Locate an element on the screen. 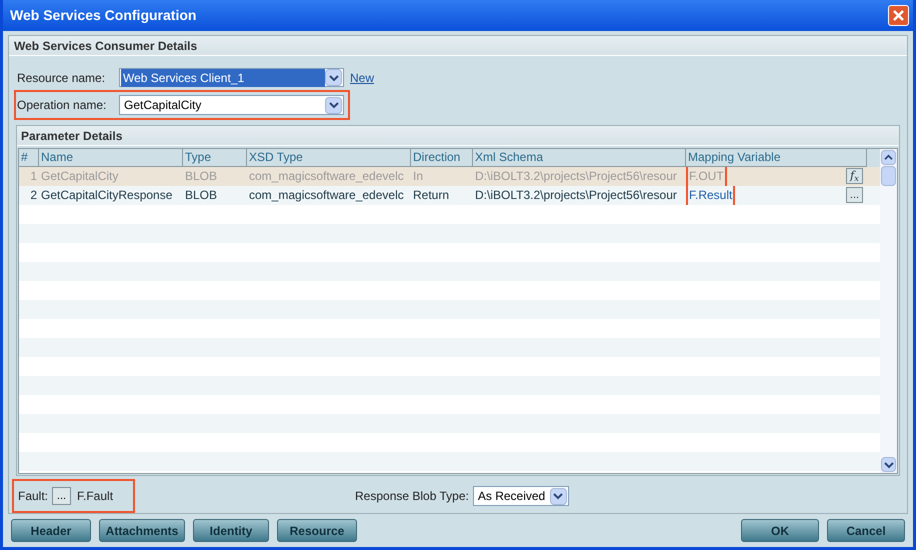 Image resolution: width=916 pixels, height=550 pixels. table-cell-text: In is located at coordinates (418, 176).